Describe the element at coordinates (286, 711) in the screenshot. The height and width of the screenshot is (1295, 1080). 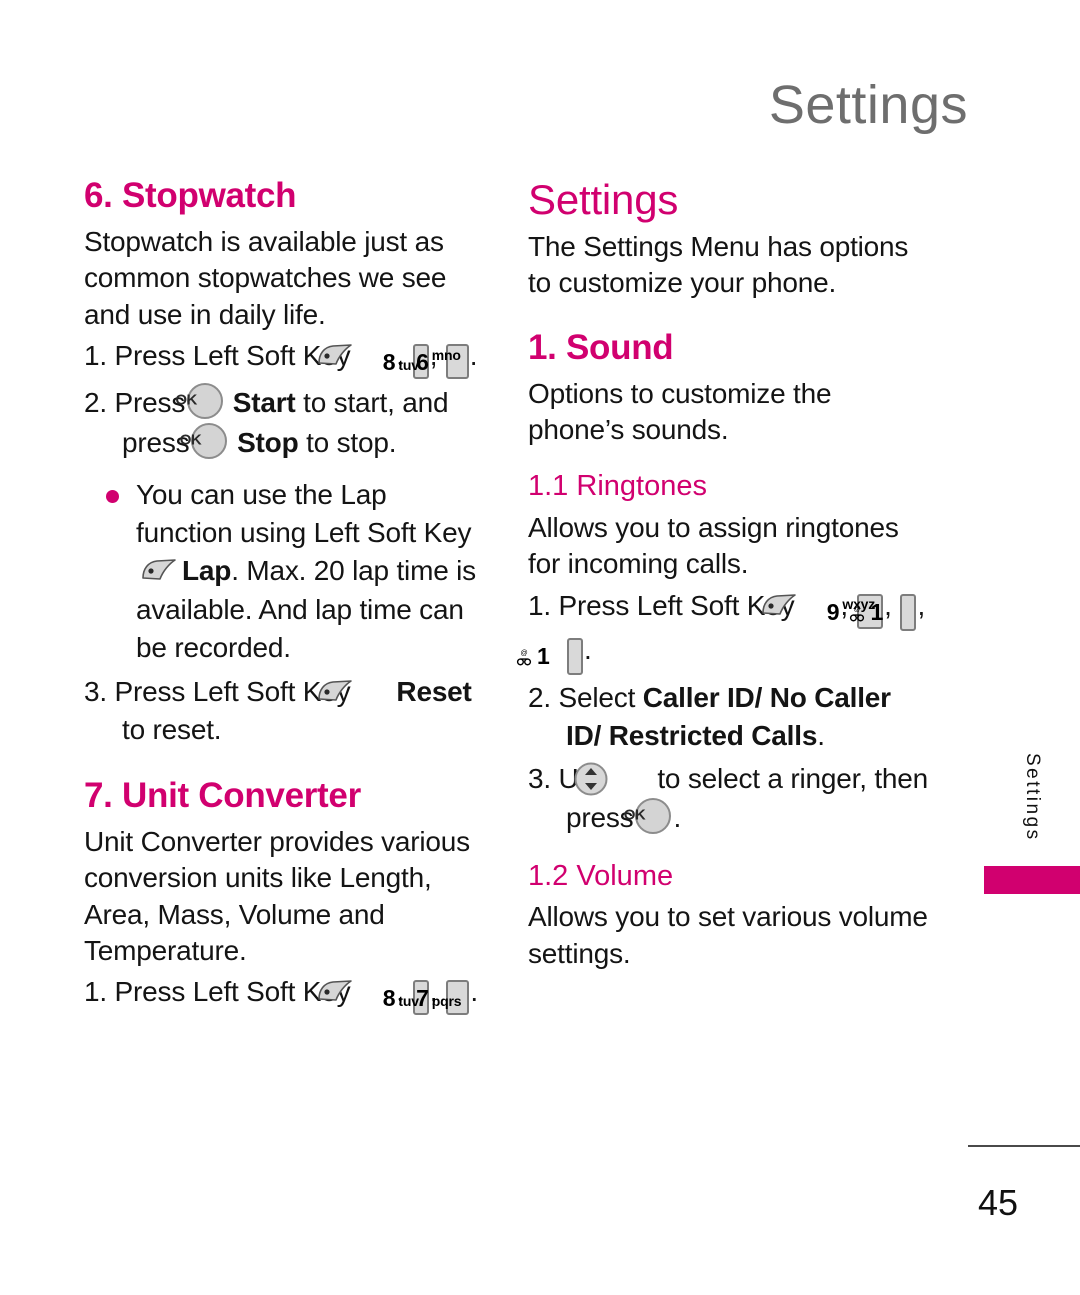
I see `stopwatch-step-3: 3. Press Left Soft Key Reset to reset.` at that location.